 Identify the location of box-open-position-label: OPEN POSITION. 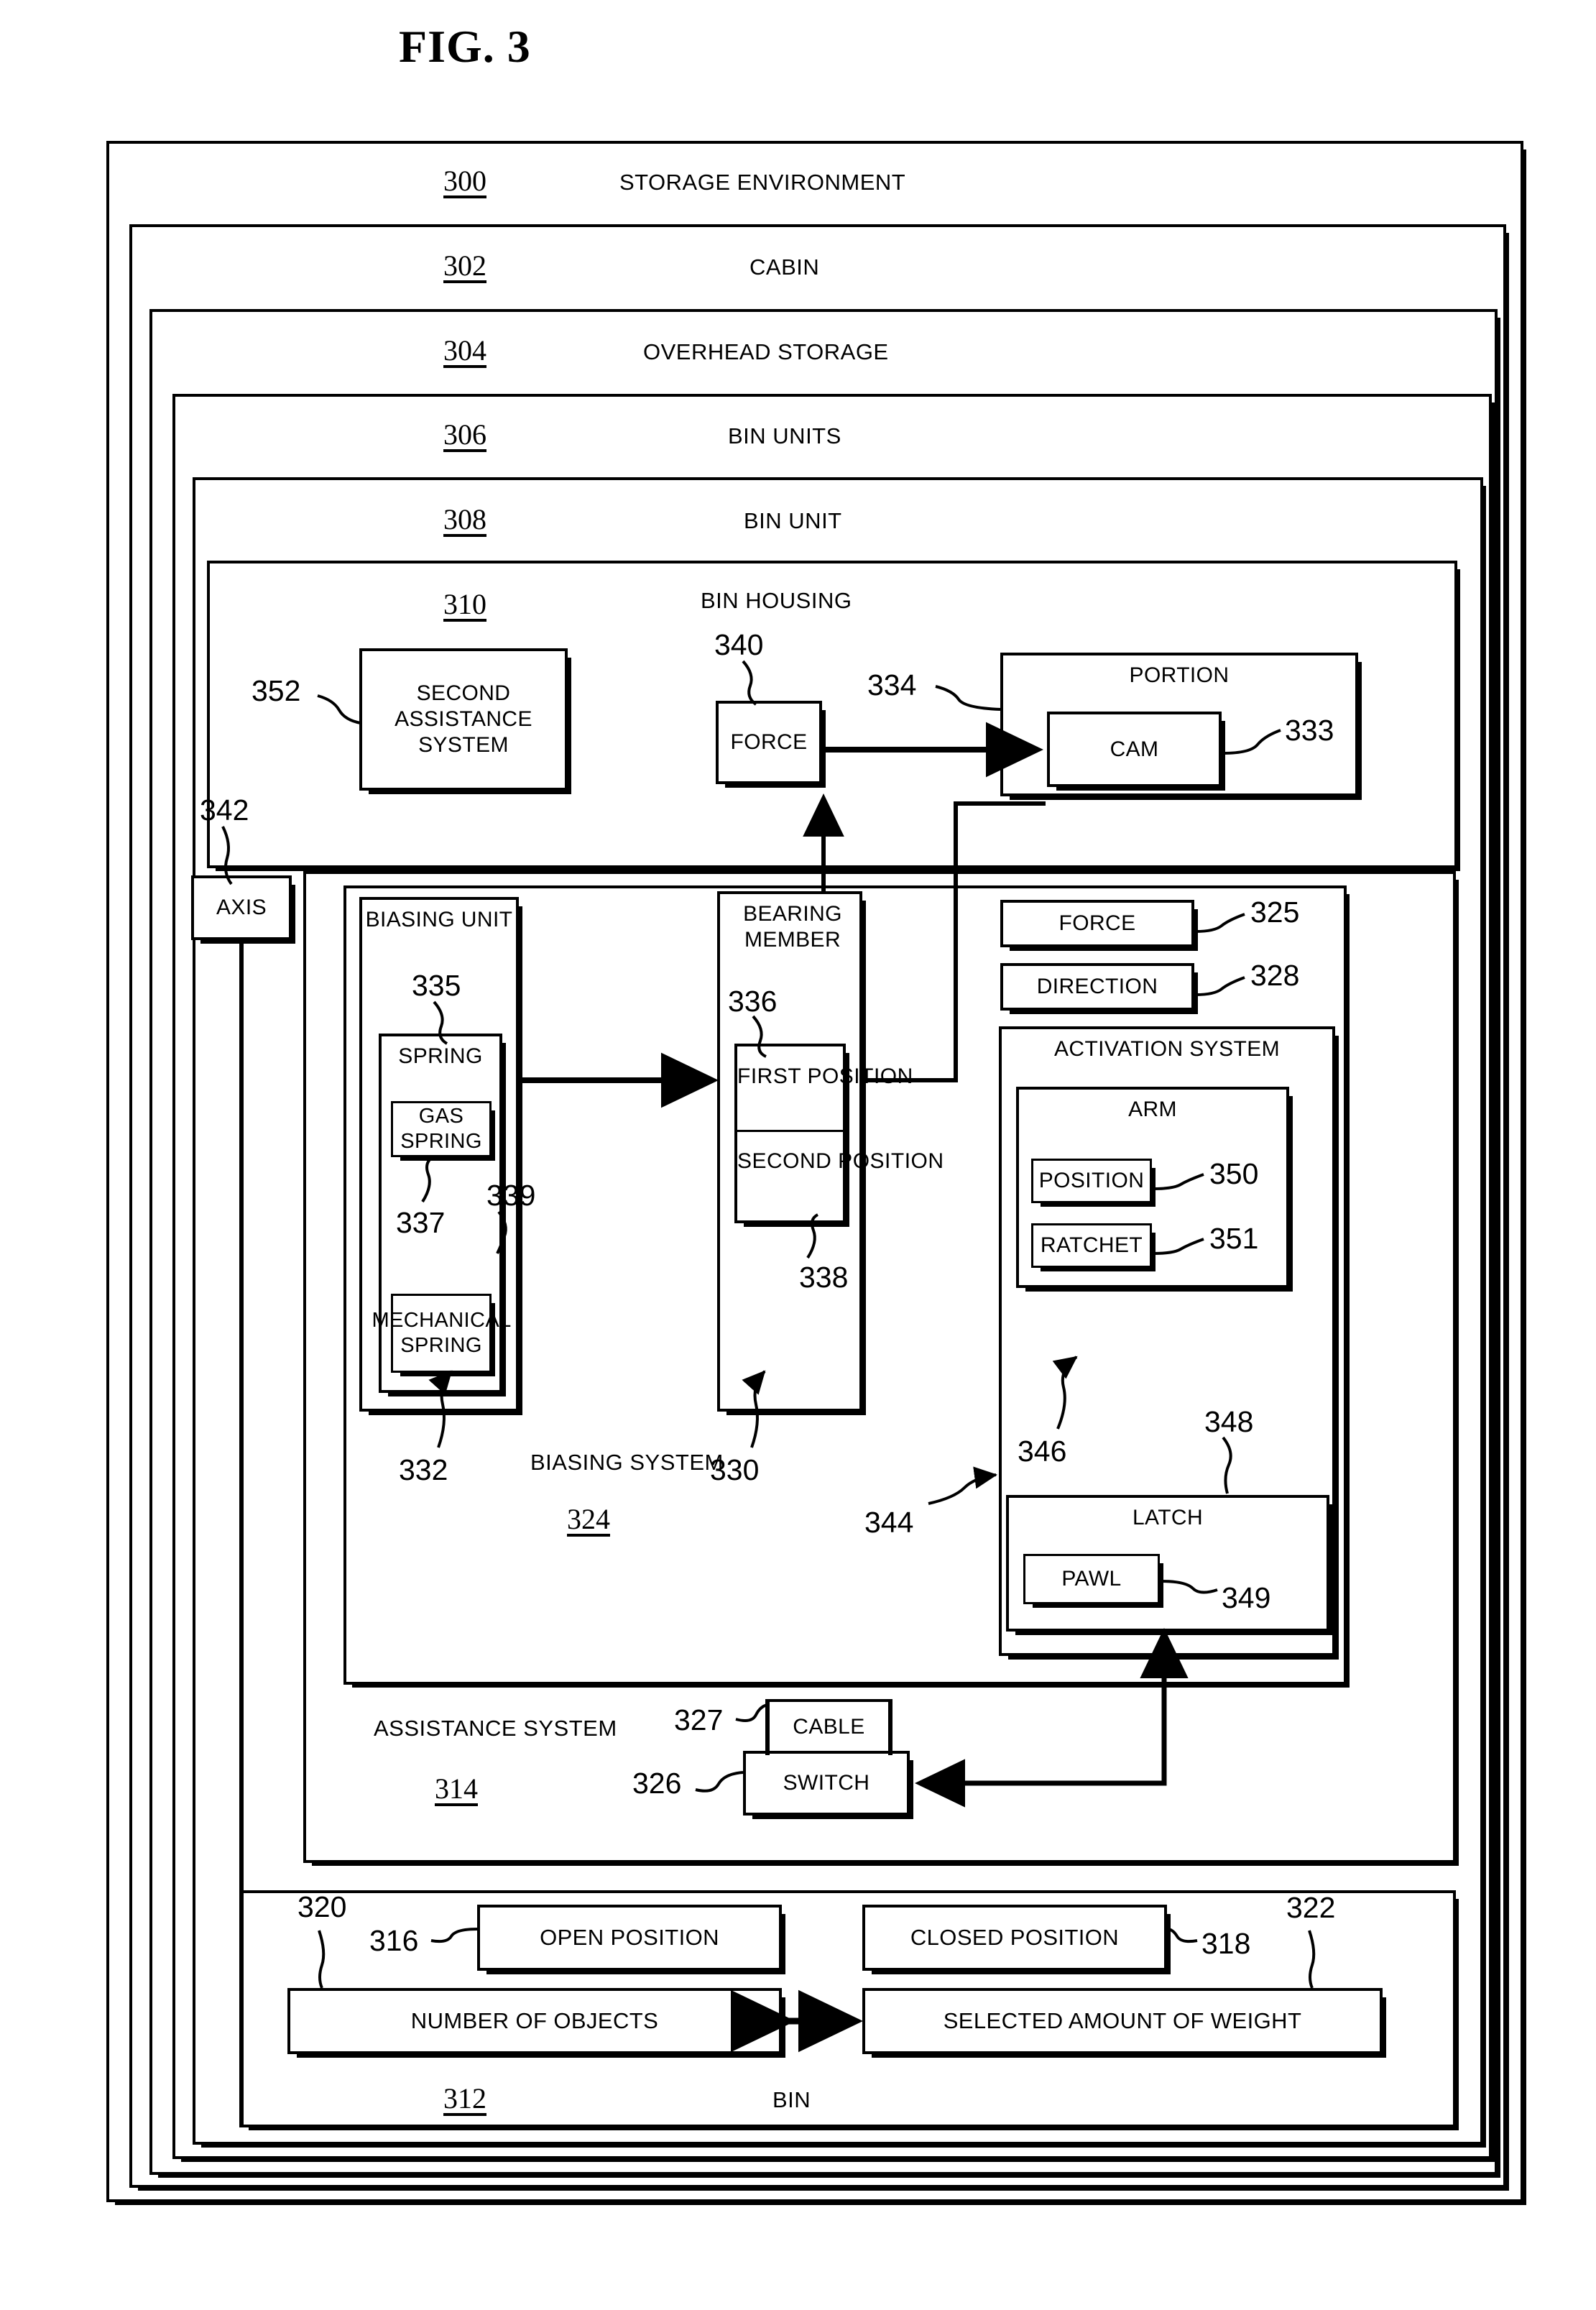
(629, 1938).